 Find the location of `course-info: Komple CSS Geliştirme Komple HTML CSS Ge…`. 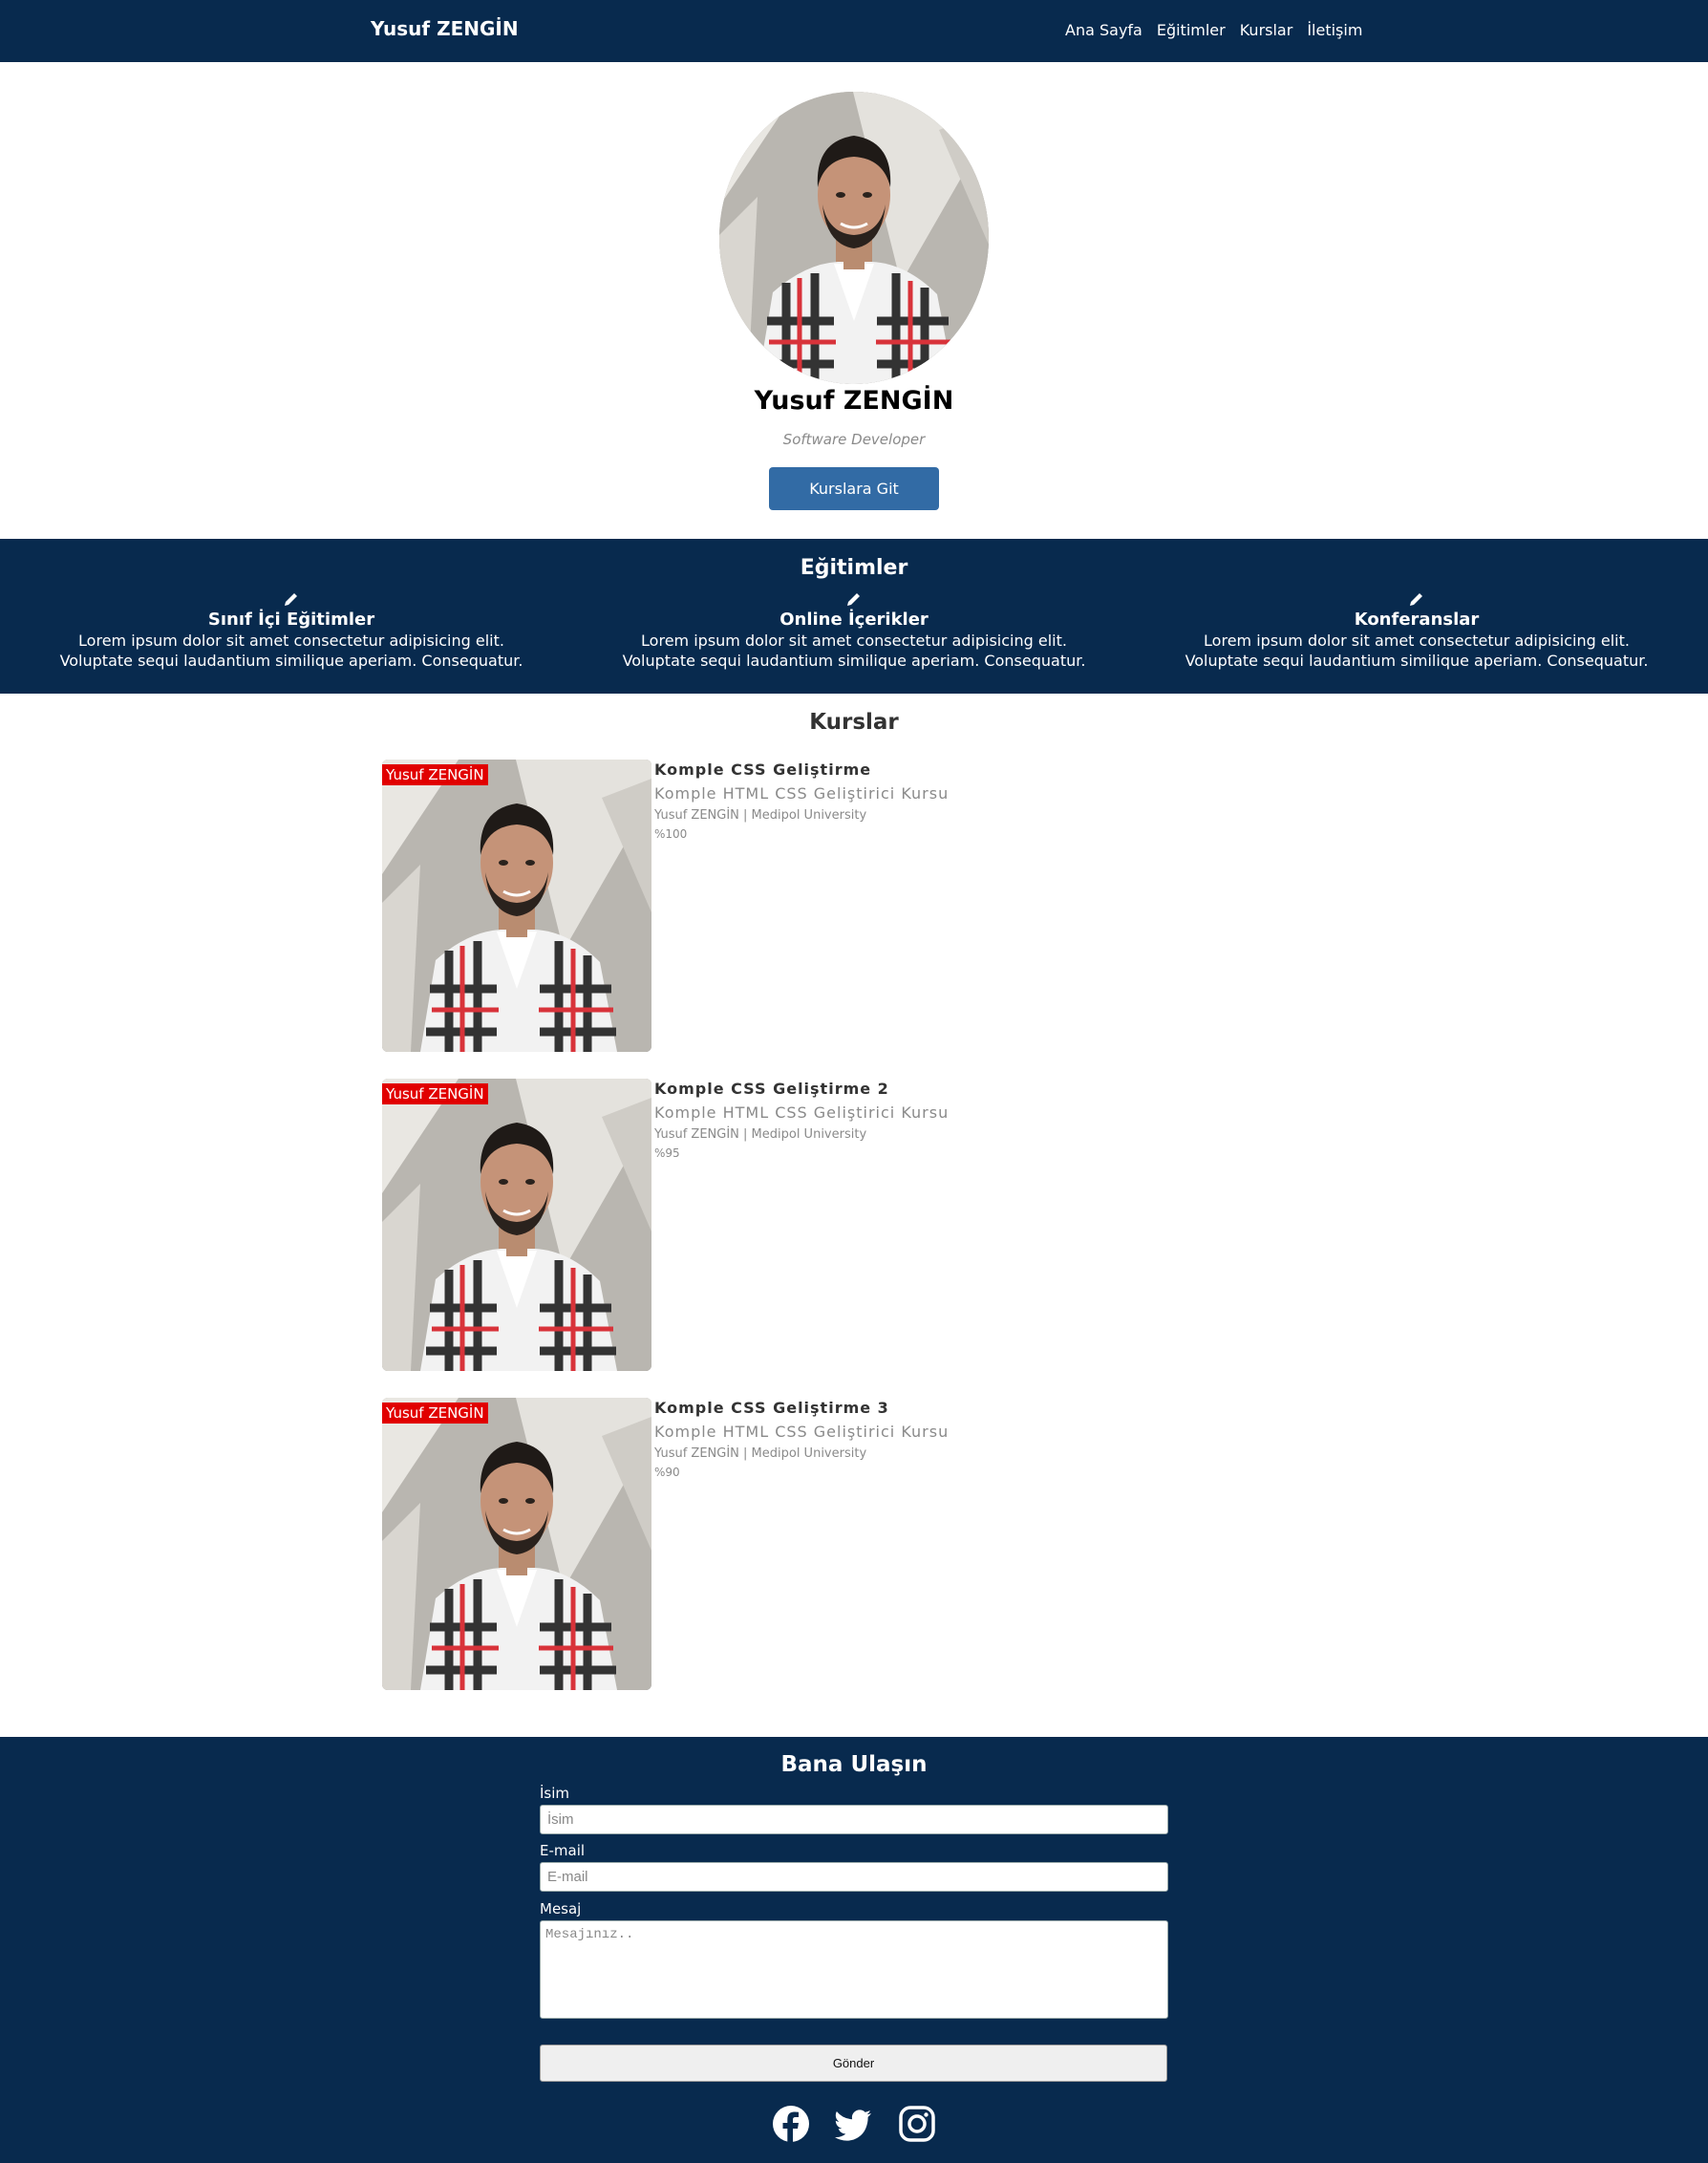

course-info: Komple CSS Geliştirme Komple HTML CSS Ge… is located at coordinates (802, 800).